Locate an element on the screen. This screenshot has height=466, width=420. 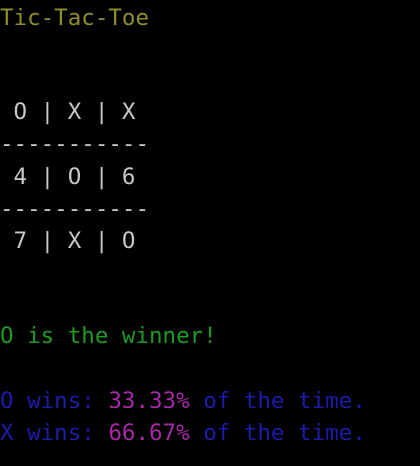
o-win-suffix: of the time. is located at coordinates (277, 401).